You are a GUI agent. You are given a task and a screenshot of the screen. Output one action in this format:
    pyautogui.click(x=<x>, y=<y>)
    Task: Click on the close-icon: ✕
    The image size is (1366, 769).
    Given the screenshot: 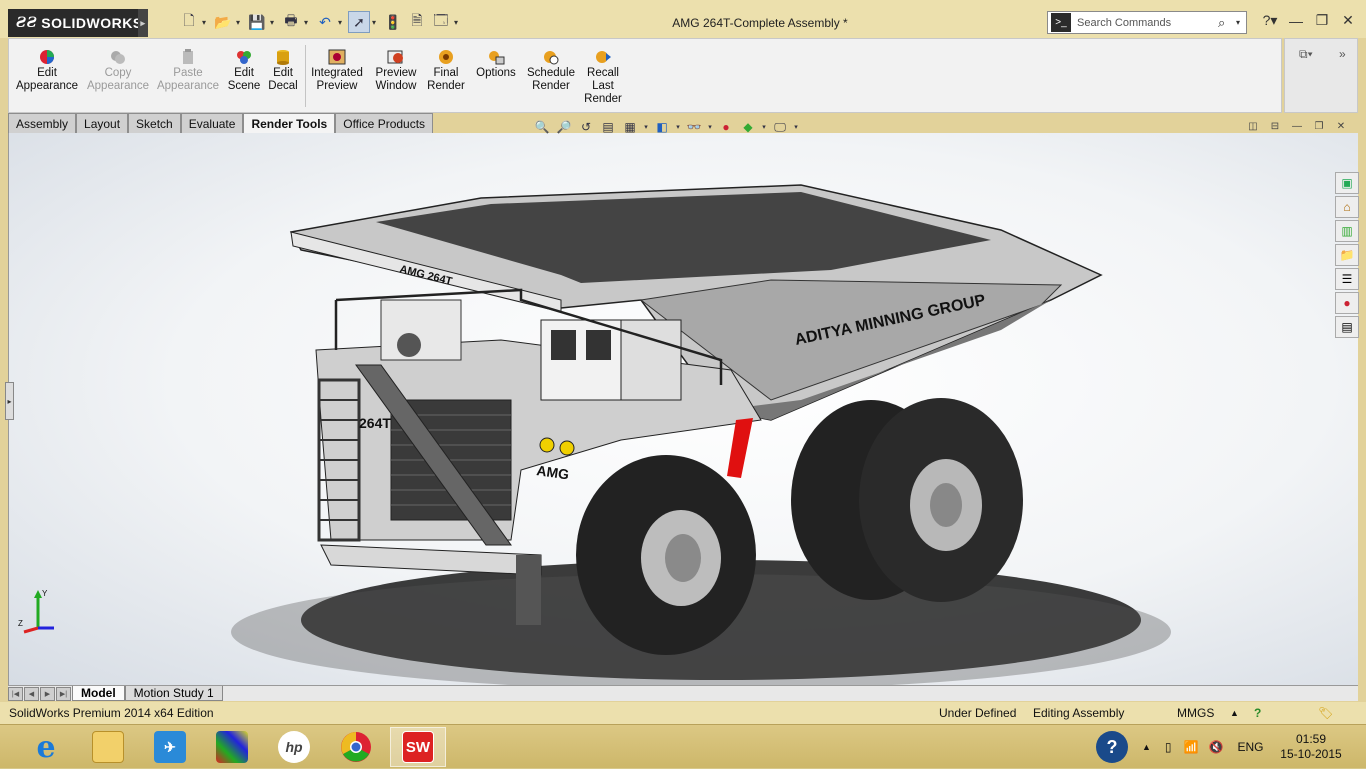 What is the action you would take?
    pyautogui.click(x=1348, y=20)
    